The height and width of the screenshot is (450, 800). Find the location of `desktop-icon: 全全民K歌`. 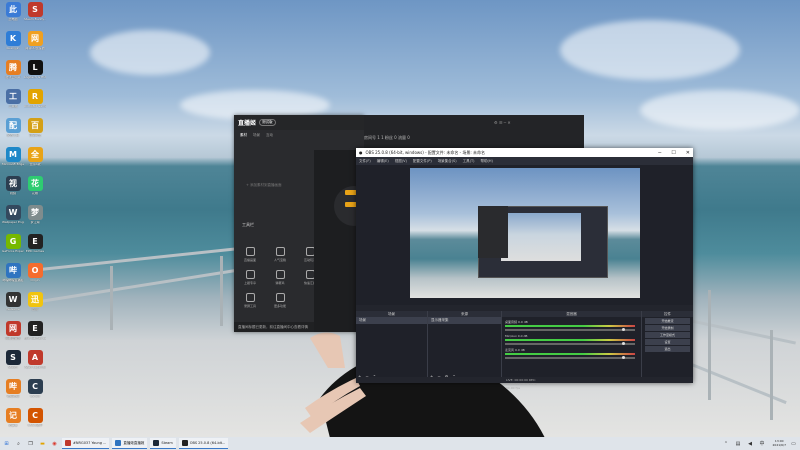

desktop-icon: 全全民K歌 is located at coordinates (35, 157).